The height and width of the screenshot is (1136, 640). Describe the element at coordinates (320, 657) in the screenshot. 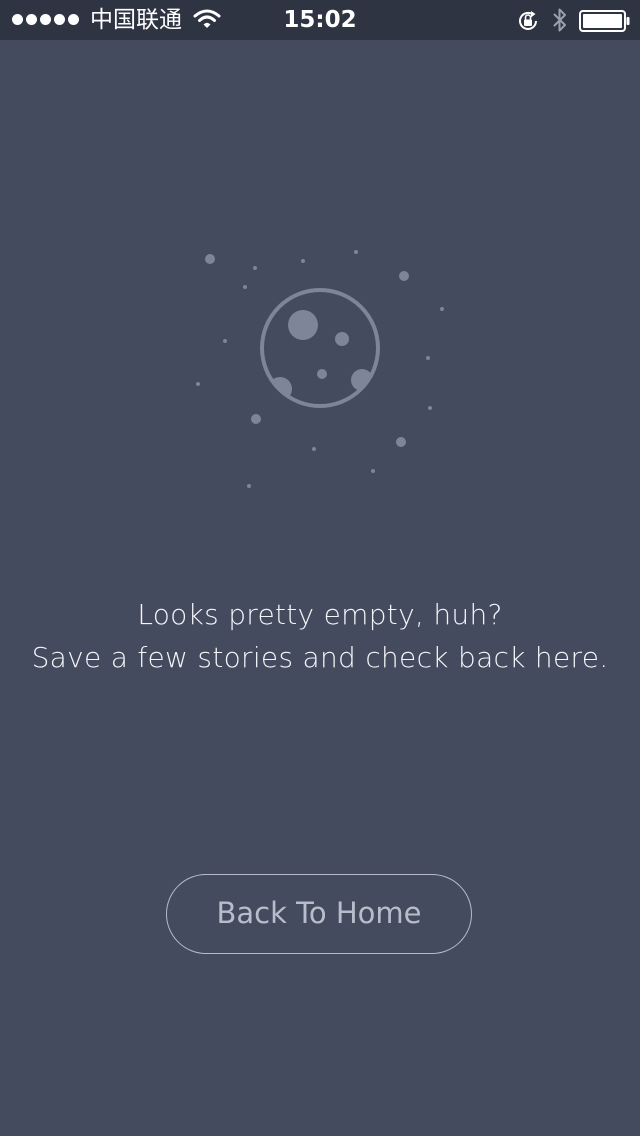

I see `empty-message-subtitle: Save a few stories and check back here.` at that location.